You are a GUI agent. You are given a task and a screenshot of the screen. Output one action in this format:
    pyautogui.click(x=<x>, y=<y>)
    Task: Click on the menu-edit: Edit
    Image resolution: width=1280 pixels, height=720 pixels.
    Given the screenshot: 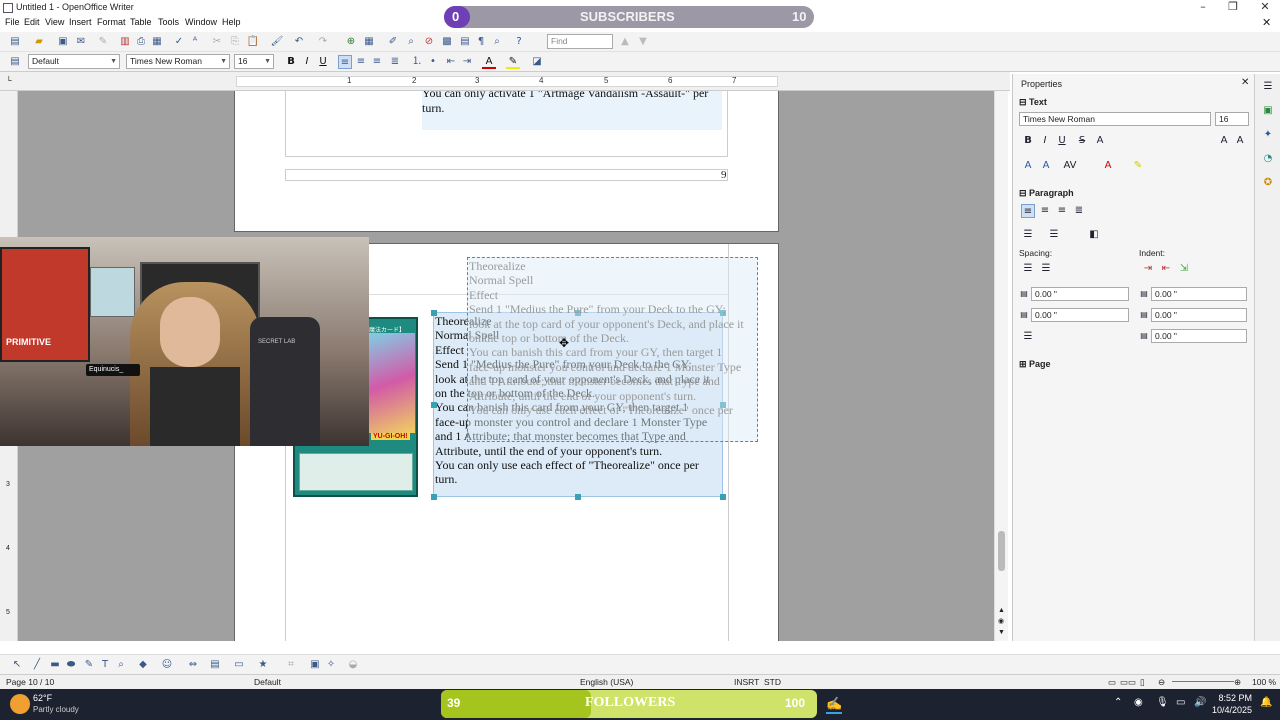 What is the action you would take?
    pyautogui.click(x=32, y=22)
    